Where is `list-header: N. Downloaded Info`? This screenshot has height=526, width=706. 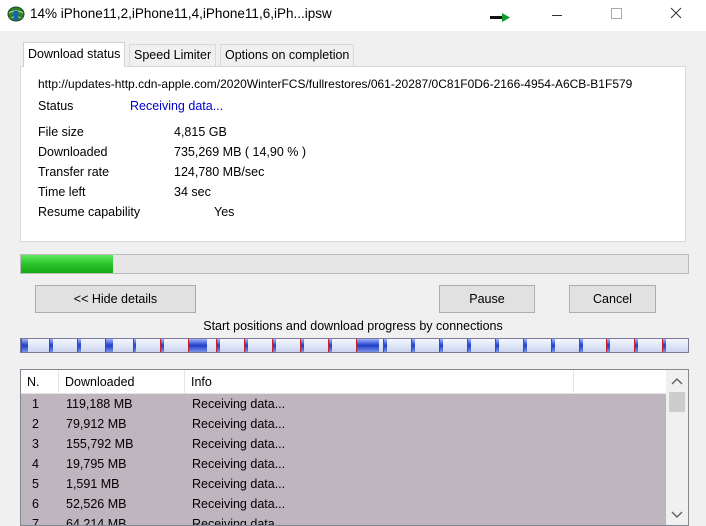 list-header: N. Downloaded Info is located at coordinates (343, 382).